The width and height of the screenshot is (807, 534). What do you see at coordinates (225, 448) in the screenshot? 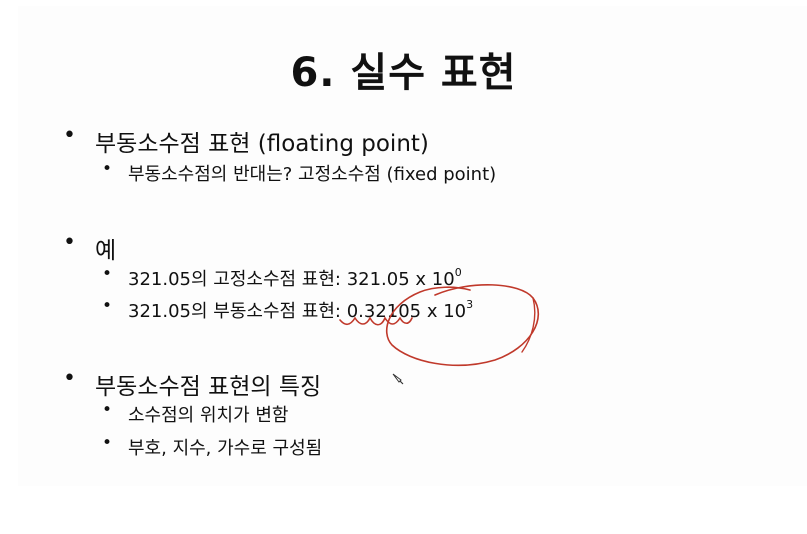
I see `sub-bullet-text: 부호, 지수, 가수로 구성됨` at bounding box center [225, 448].